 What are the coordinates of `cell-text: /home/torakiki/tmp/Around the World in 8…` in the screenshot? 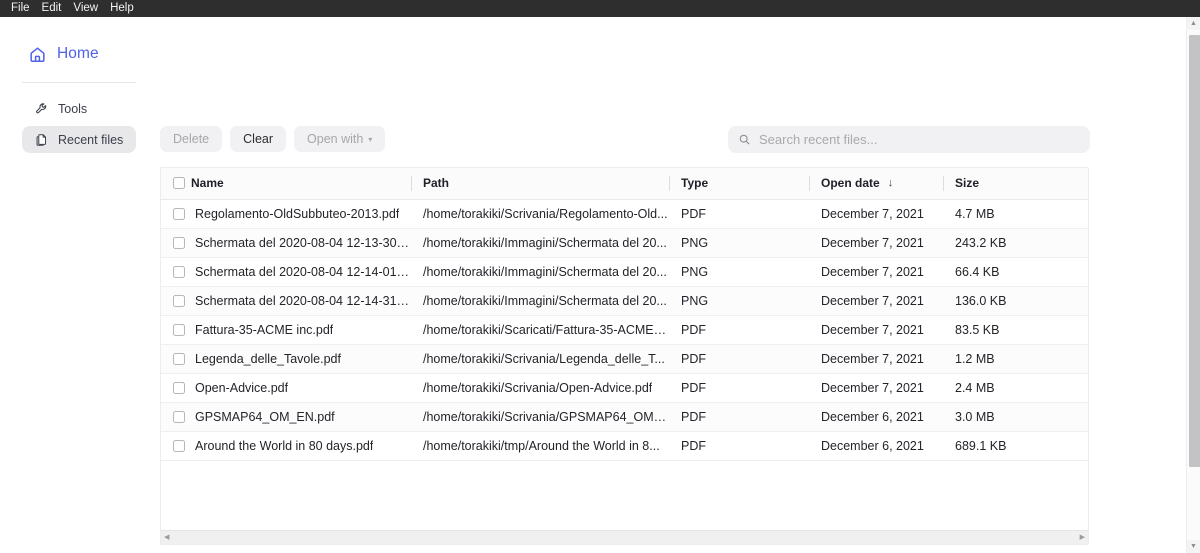 It's located at (541, 445).